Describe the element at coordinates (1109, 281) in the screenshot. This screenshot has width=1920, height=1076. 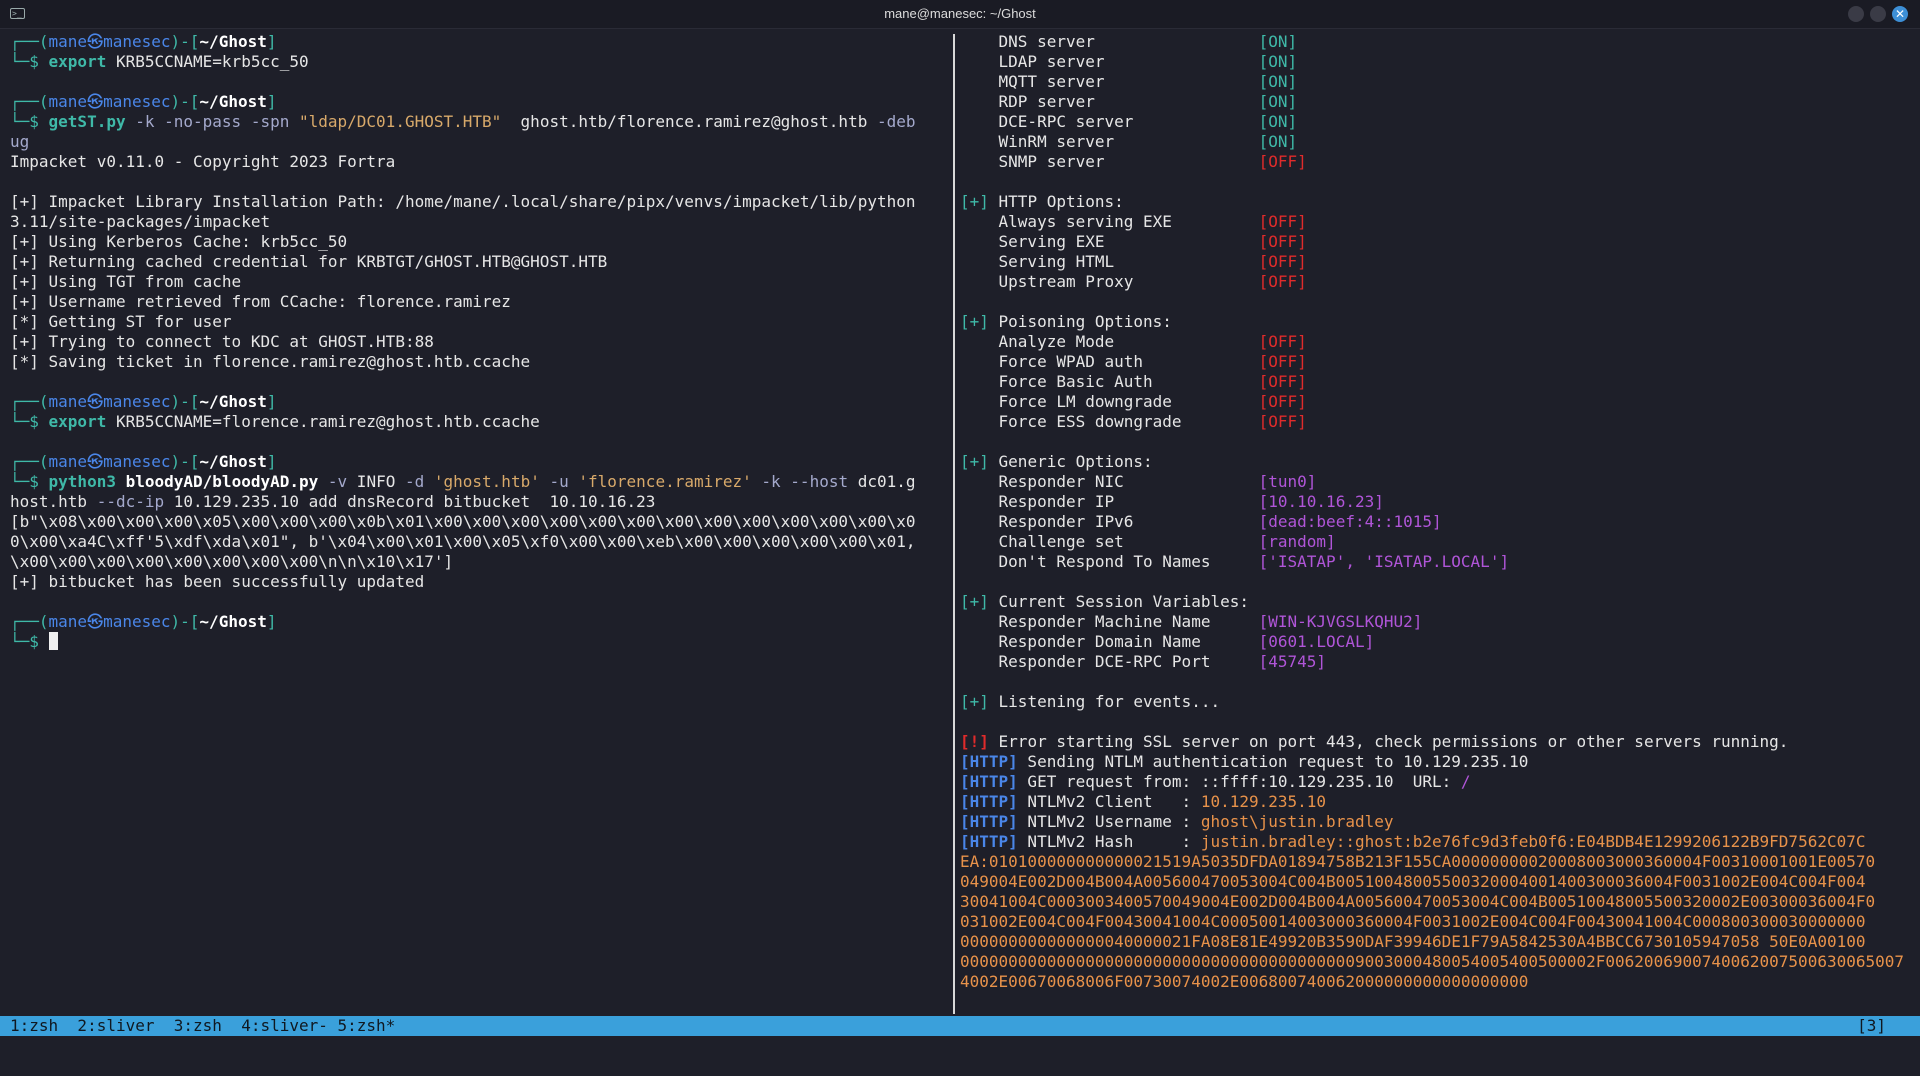
I see `option-label: Upstream Proxy` at that location.